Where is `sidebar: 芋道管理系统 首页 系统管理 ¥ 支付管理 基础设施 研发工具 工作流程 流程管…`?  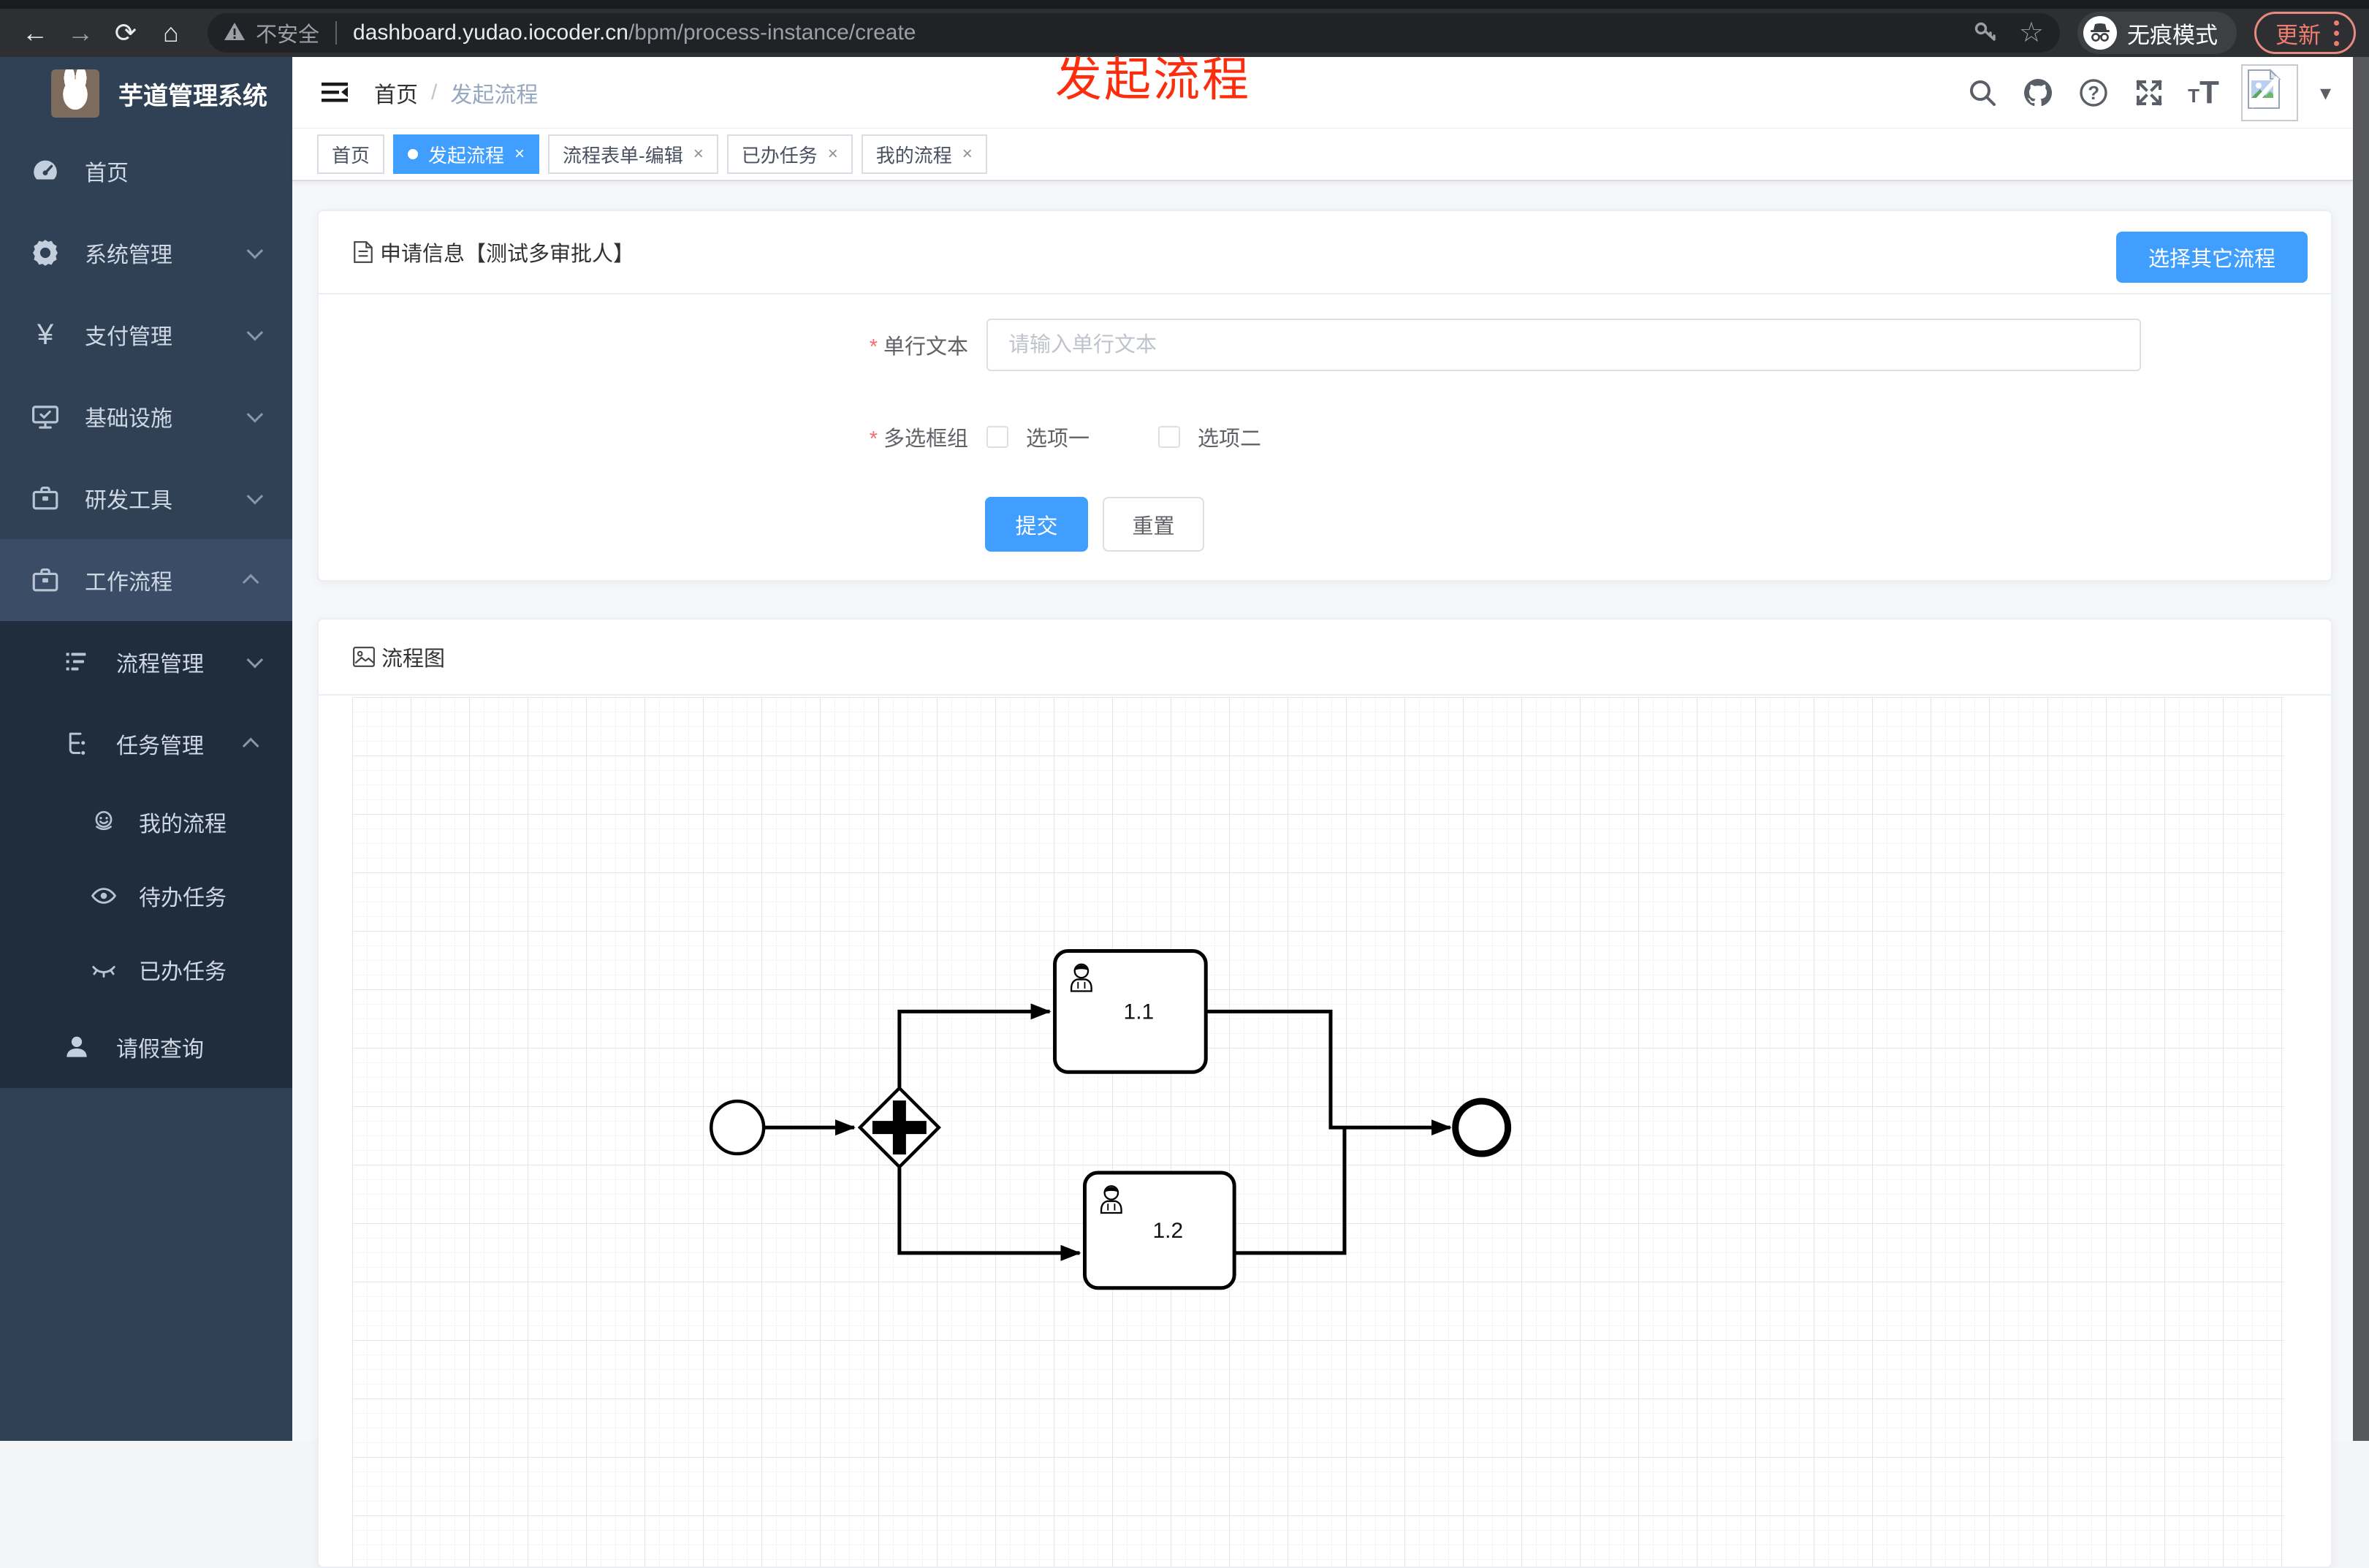
sidebar: 芋道管理系统 首页 系统管理 ¥ 支付管理 基础设施 研发工具 工作流程 流程管… is located at coordinates (146, 749).